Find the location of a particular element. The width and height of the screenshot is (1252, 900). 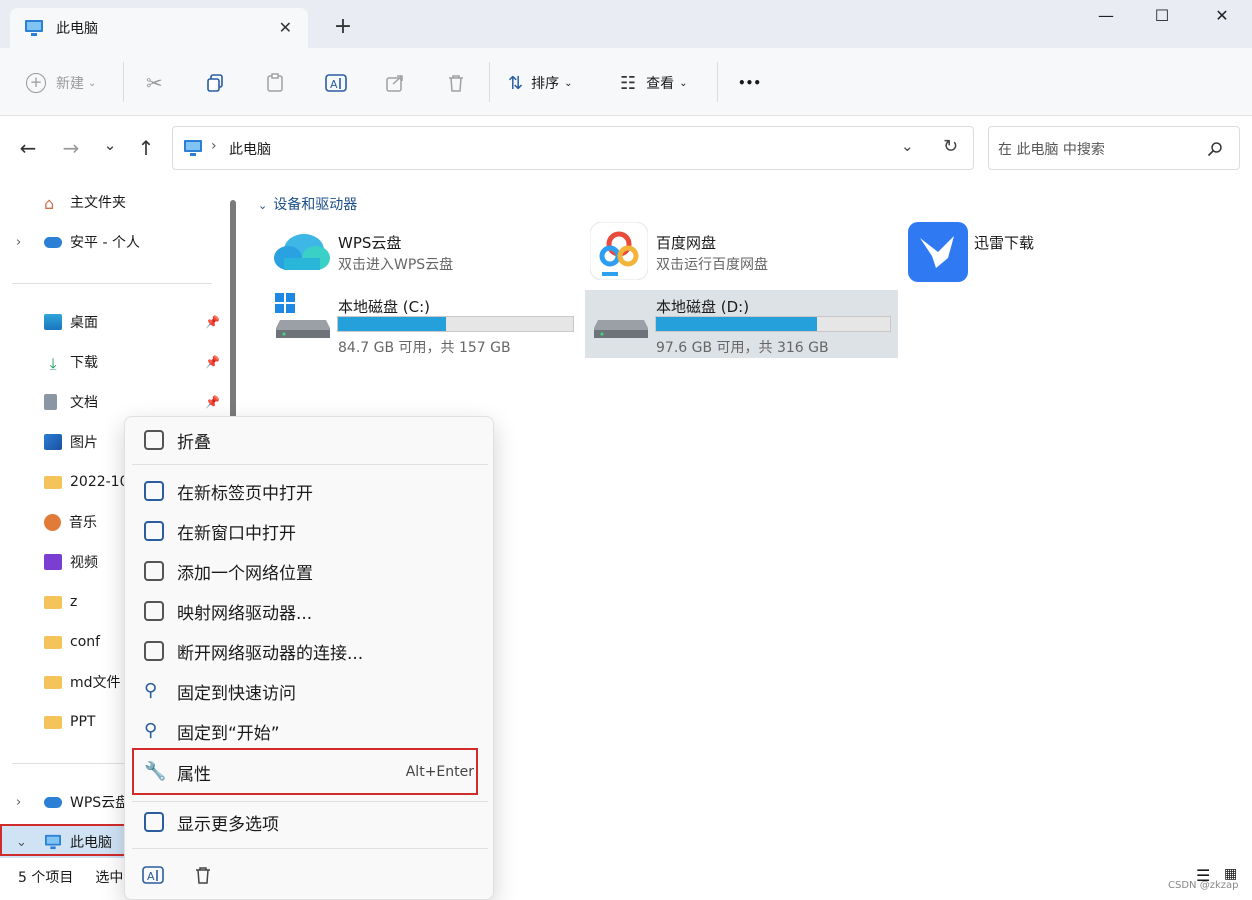

cloud-icon is located at coordinates (53, 242).